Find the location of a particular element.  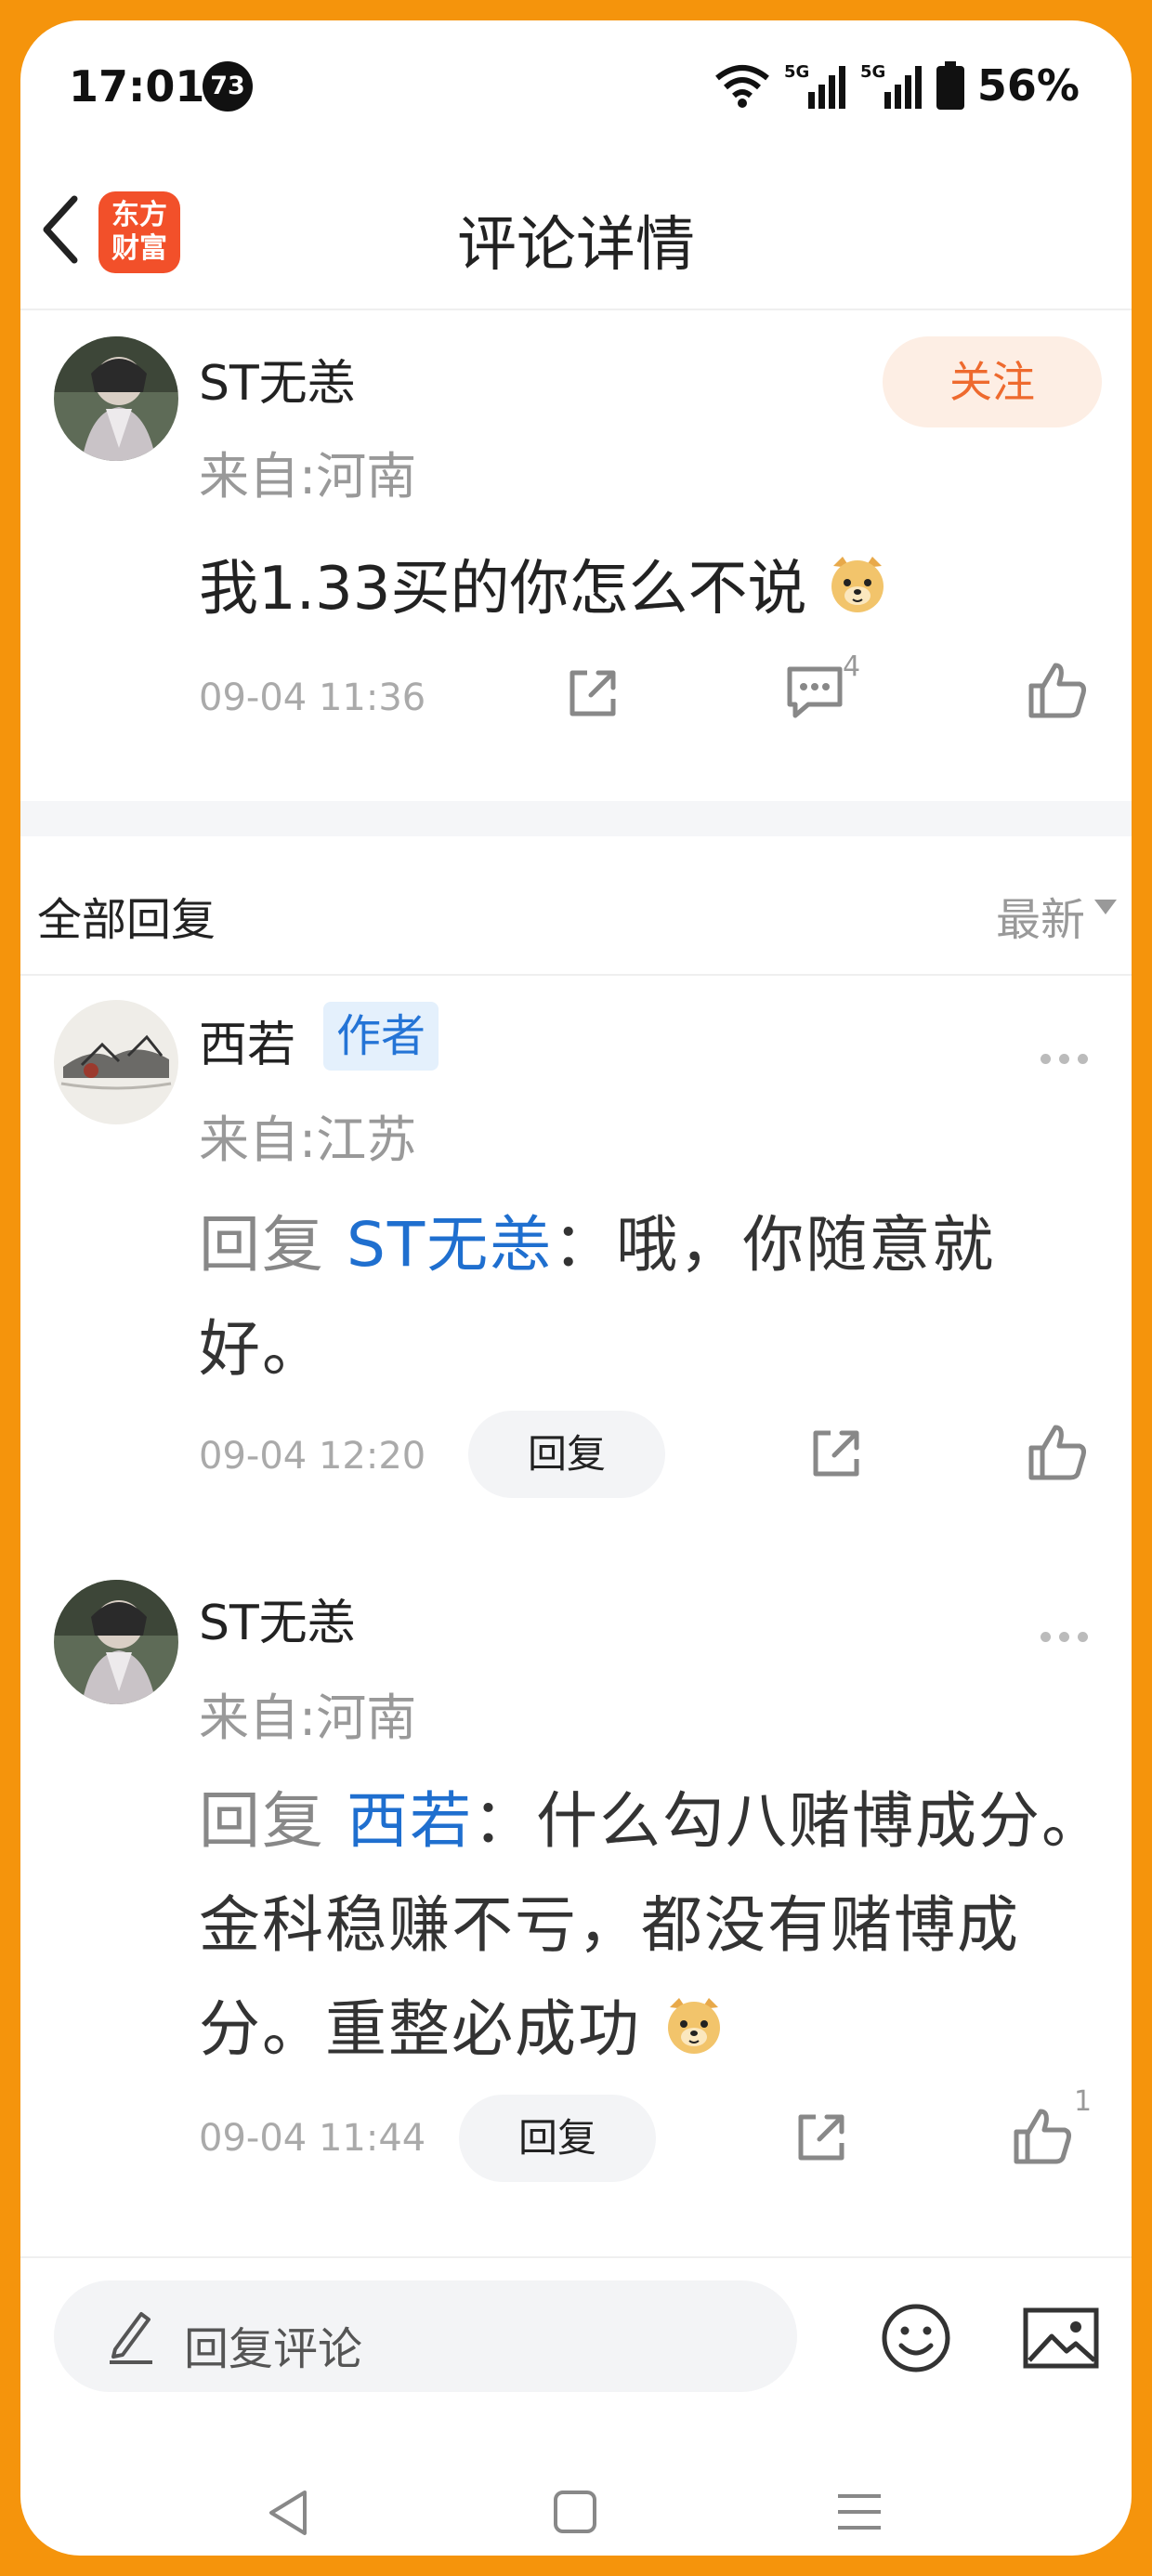

header-divider is located at coordinates (576, 309).